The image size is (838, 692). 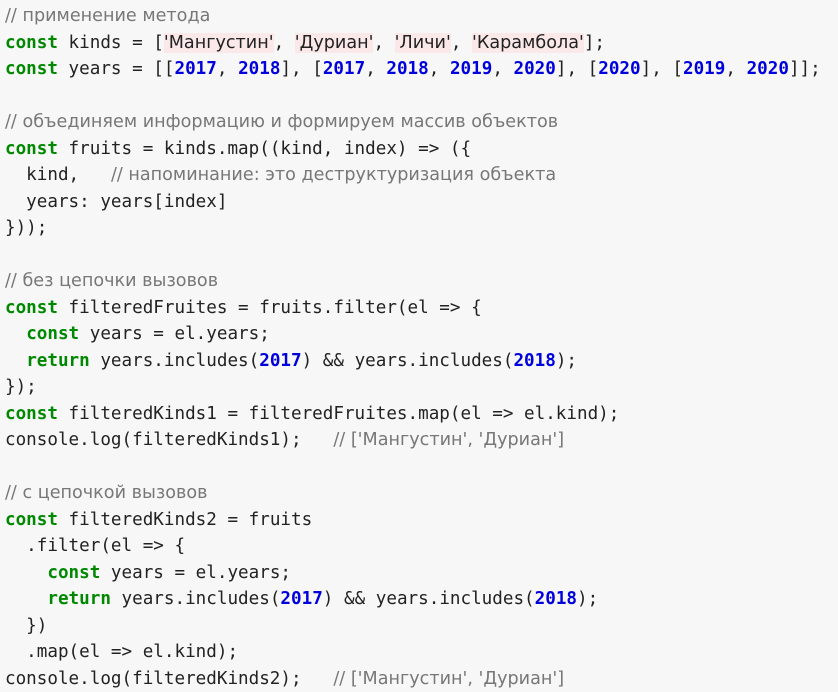 What do you see at coordinates (121, 652) in the screenshot?
I see `code-token: .map(el => el.kind);` at bounding box center [121, 652].